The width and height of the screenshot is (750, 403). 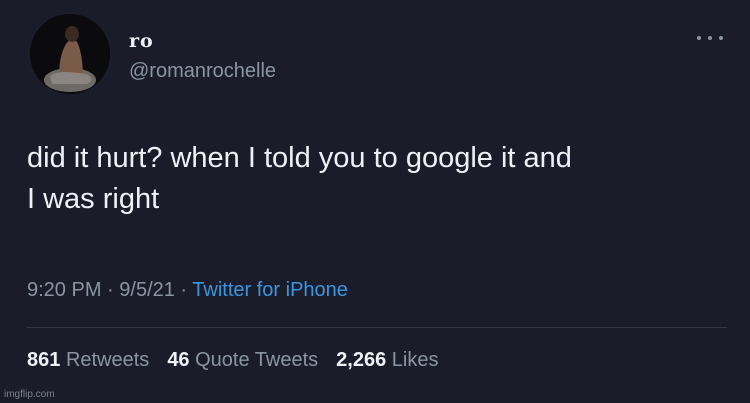 I want to click on avatar, so click(x=70, y=54).